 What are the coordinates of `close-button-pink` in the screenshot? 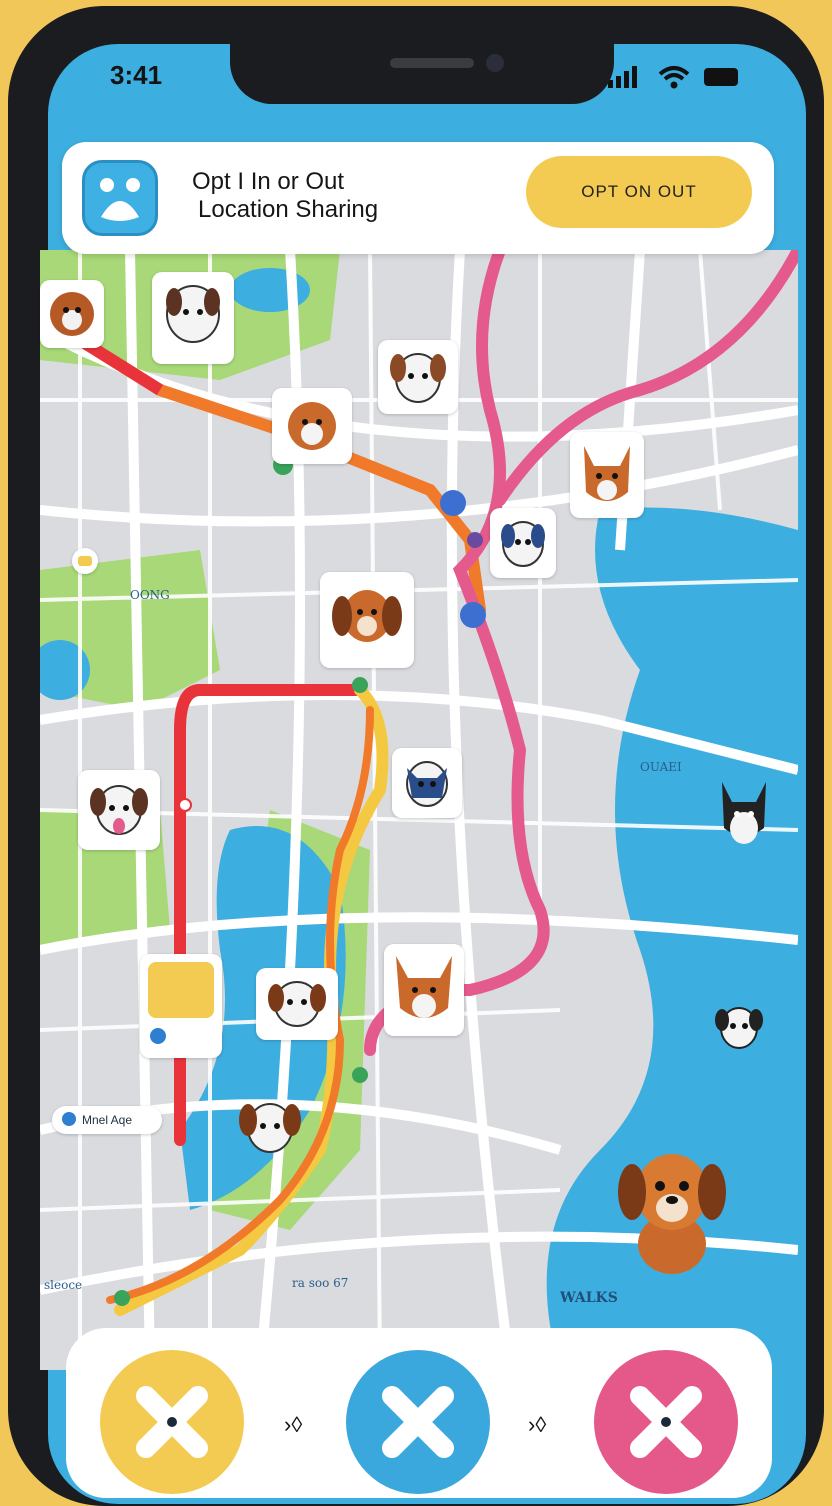 It's located at (666, 1422).